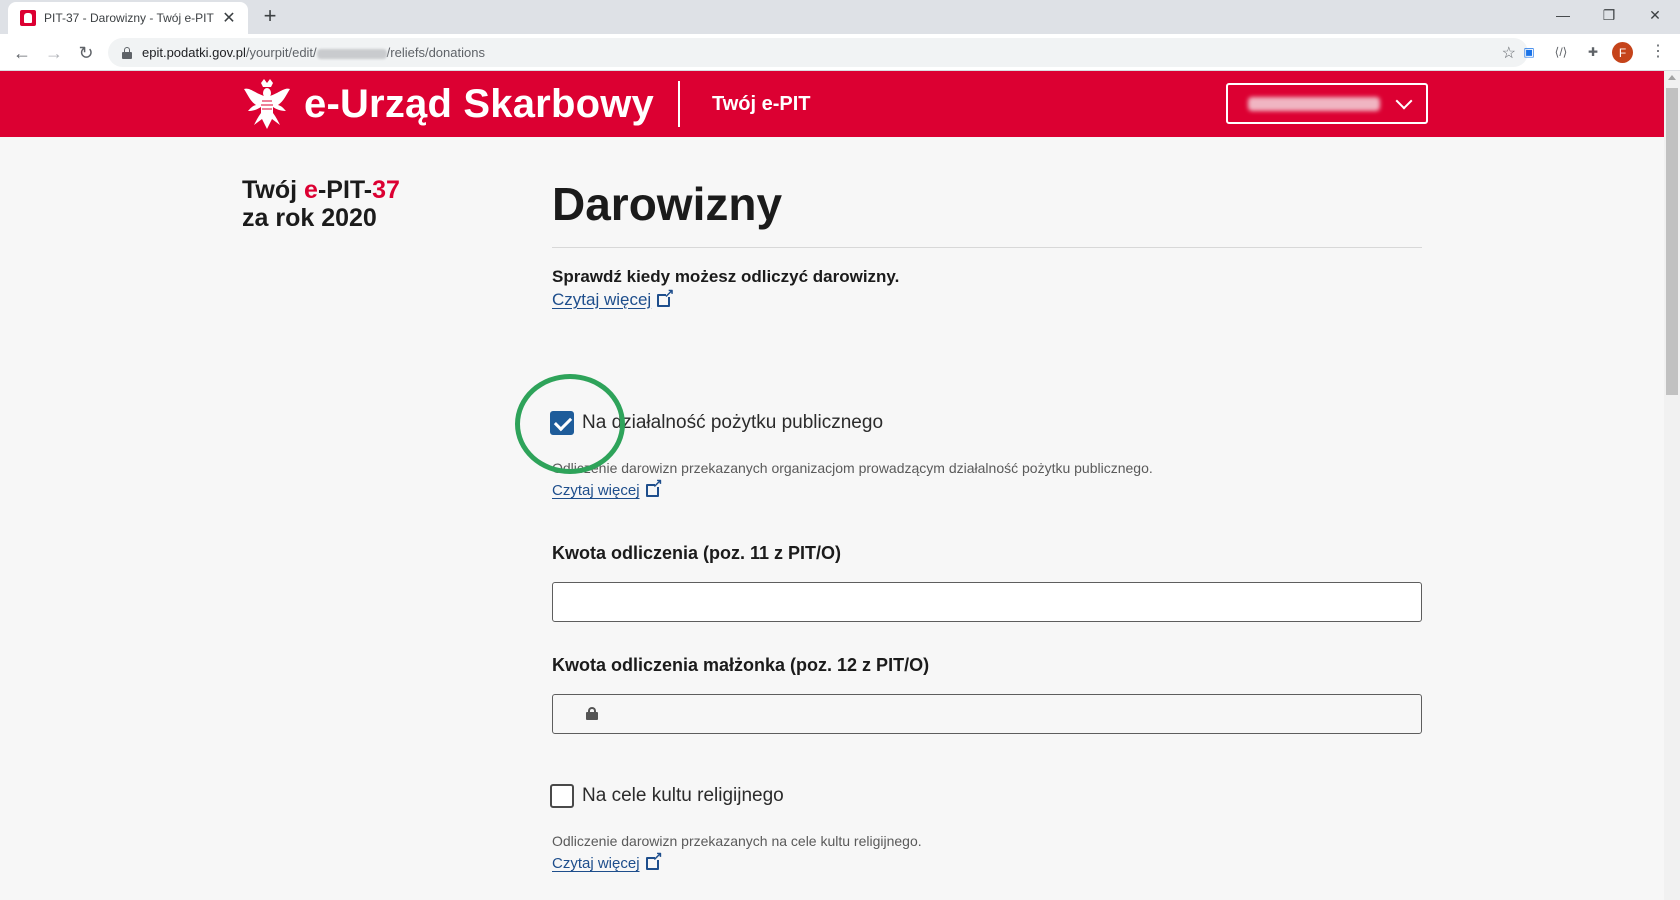 This screenshot has width=1680, height=900. What do you see at coordinates (54, 53) in the screenshot?
I see `forward-arrow-icon: →` at bounding box center [54, 53].